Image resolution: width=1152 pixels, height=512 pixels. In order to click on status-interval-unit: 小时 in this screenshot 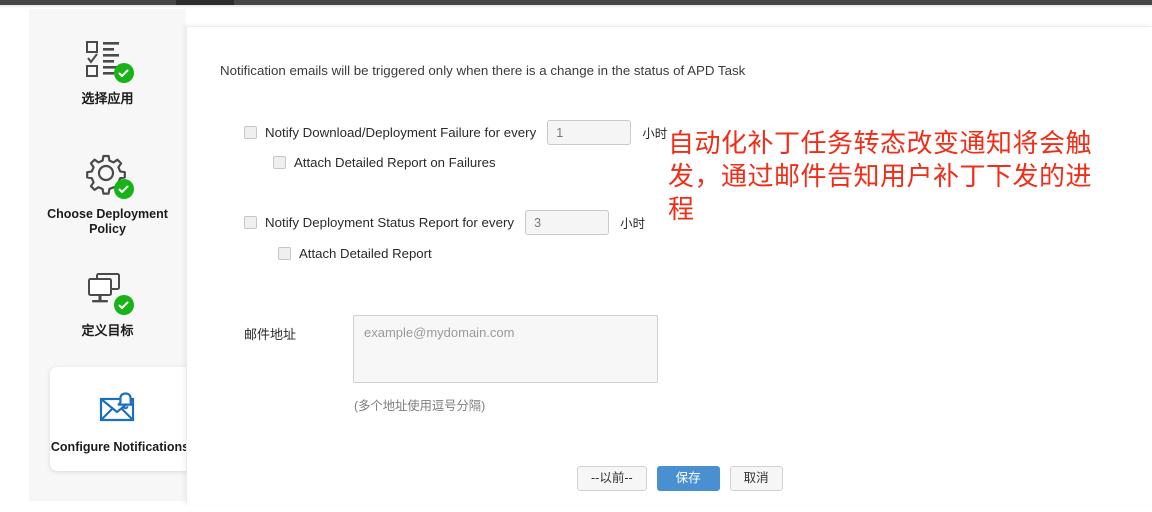, I will do `click(633, 224)`.